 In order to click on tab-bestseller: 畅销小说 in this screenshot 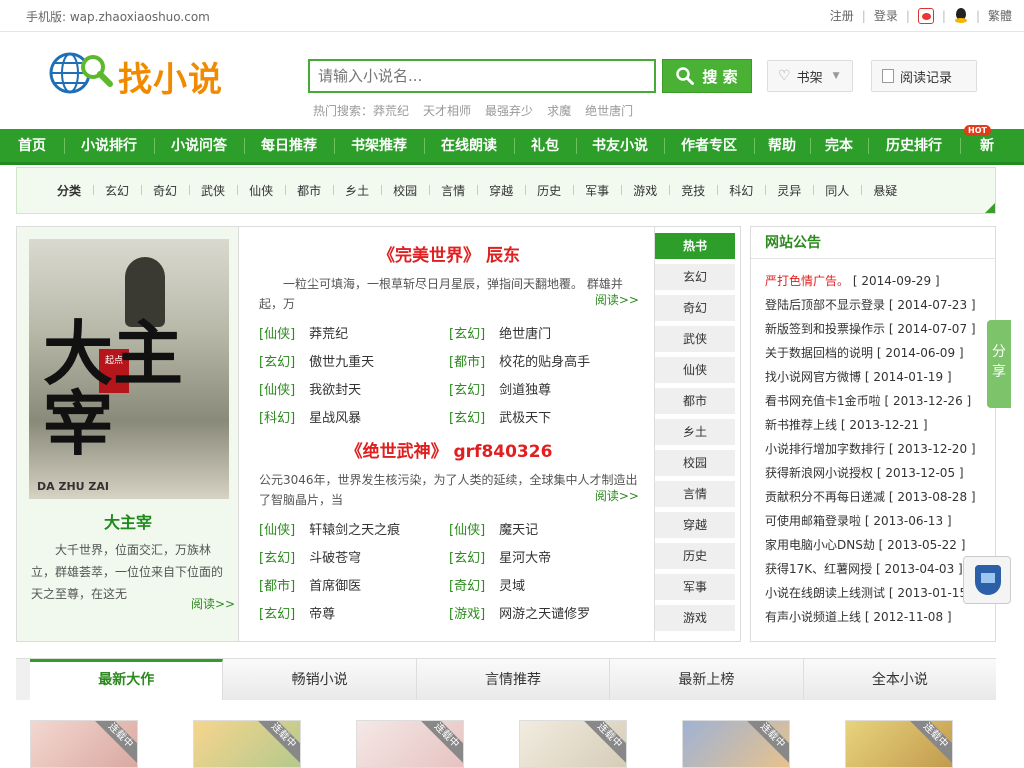, I will do `click(320, 679)`.